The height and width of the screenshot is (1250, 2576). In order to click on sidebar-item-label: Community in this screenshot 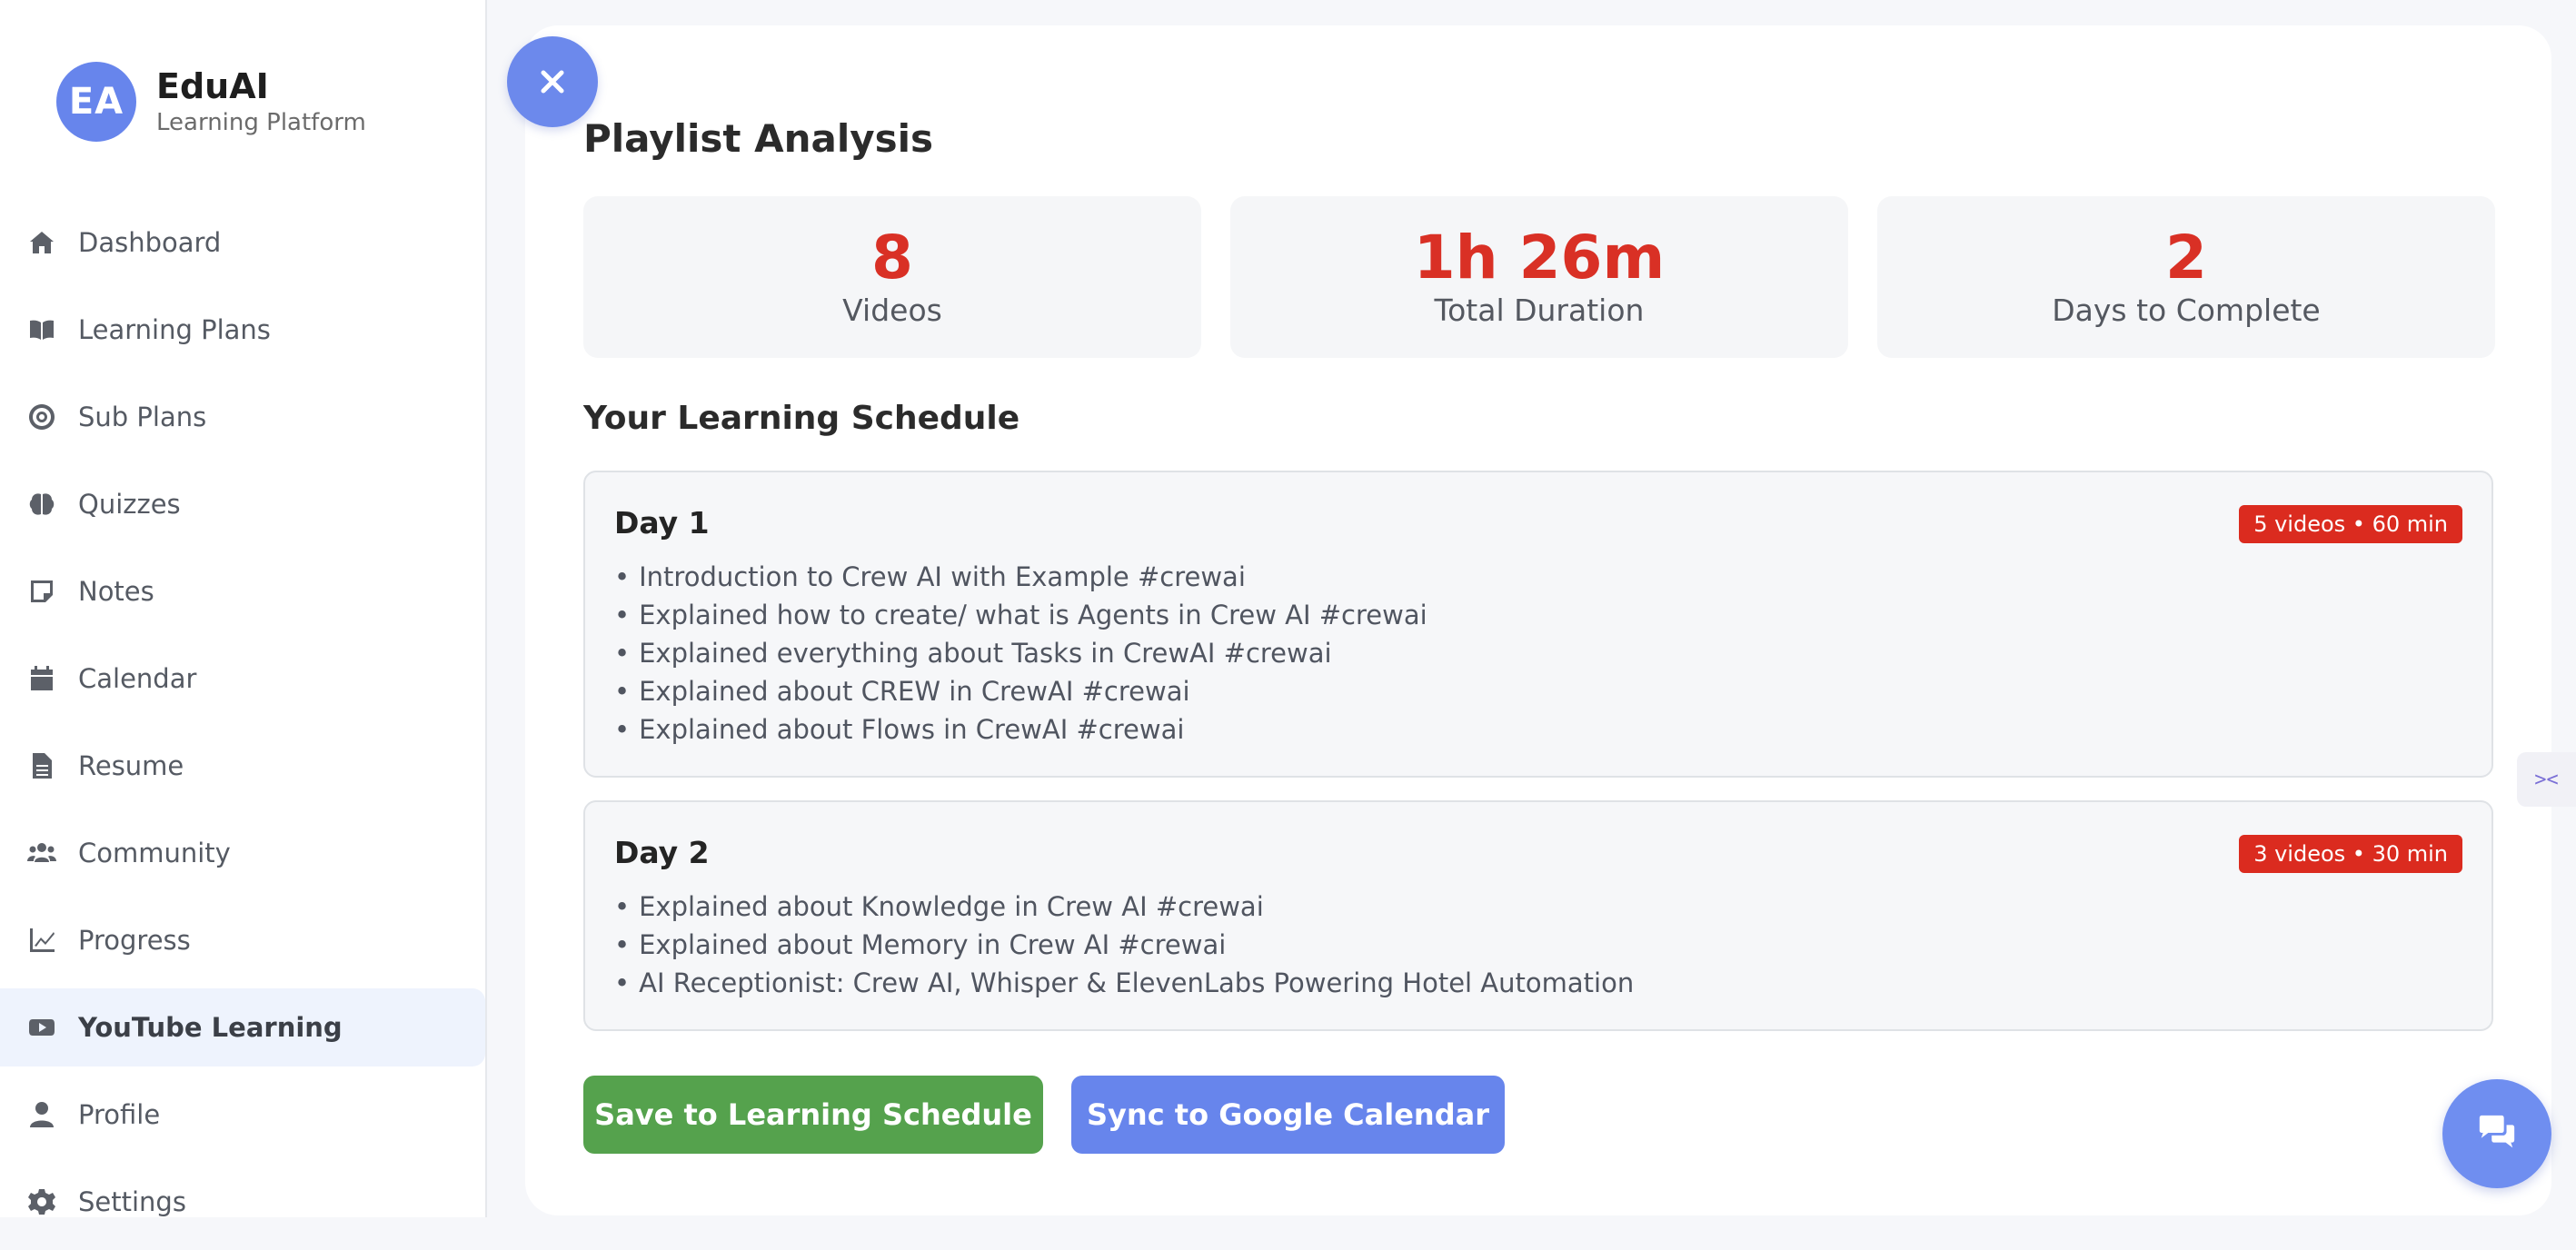, I will do `click(154, 853)`.